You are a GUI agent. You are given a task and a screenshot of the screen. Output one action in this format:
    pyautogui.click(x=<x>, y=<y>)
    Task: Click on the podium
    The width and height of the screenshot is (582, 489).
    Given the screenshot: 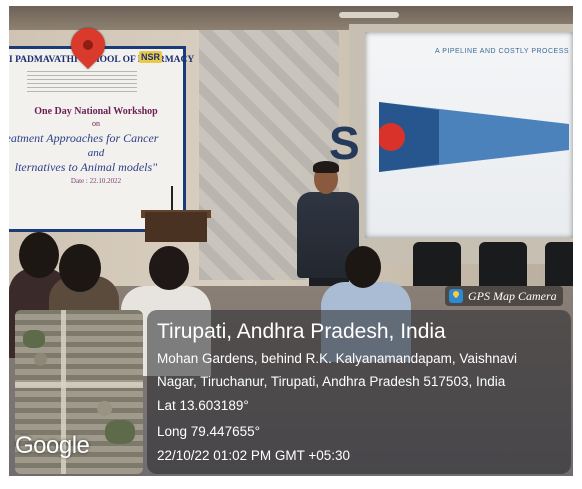 What is the action you would take?
    pyautogui.click(x=176, y=227)
    